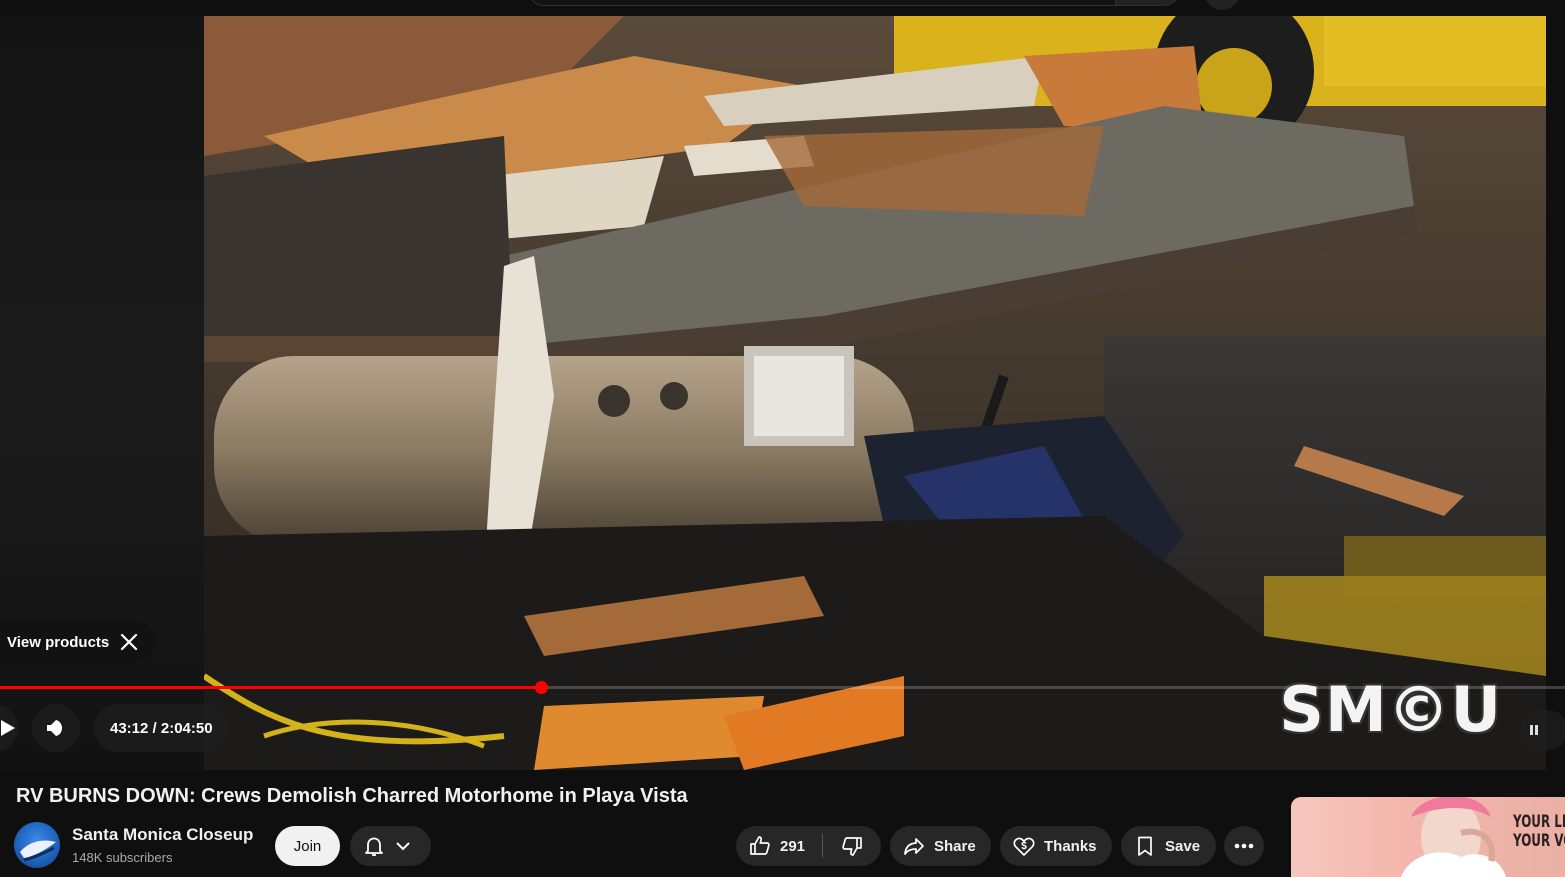 This screenshot has width=1565, height=877. What do you see at coordinates (1542, 730) in the screenshot?
I see `autoplay-toggle` at bounding box center [1542, 730].